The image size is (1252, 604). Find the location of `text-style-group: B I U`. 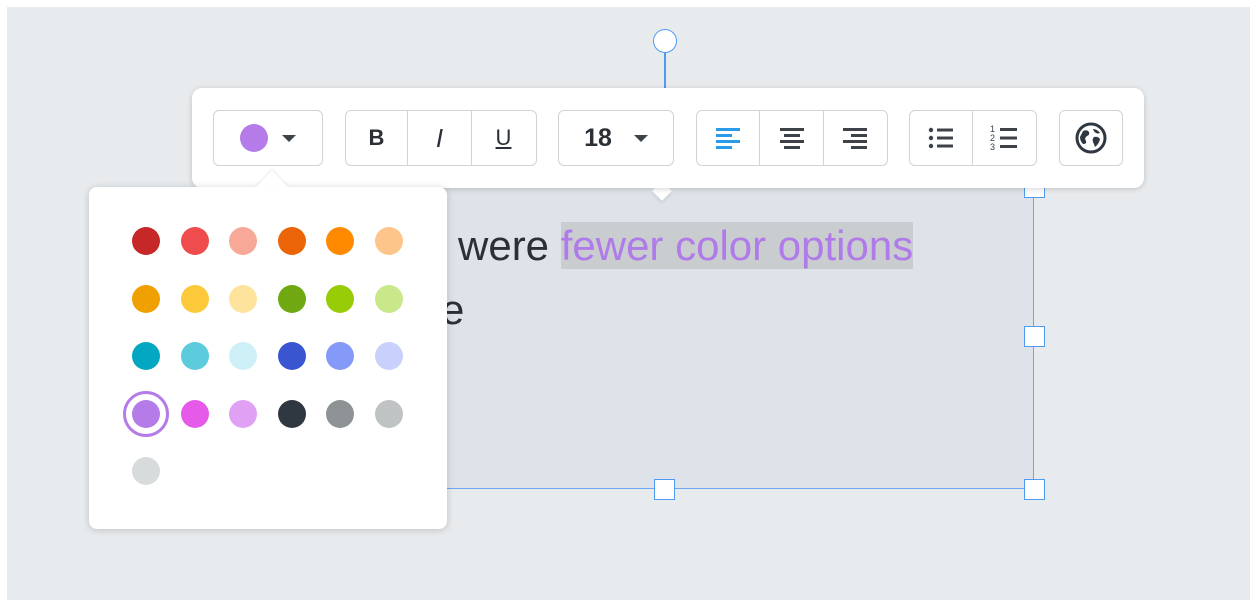

text-style-group: B I U is located at coordinates (441, 138).